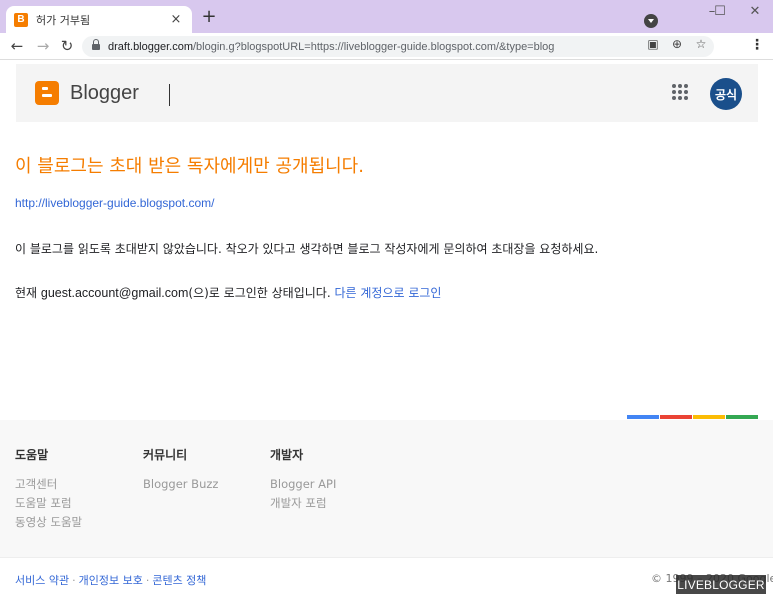  Describe the element at coordinates (387, 293) in the screenshot. I see `switch-account-link: 다른 계정으로 로그인` at that location.